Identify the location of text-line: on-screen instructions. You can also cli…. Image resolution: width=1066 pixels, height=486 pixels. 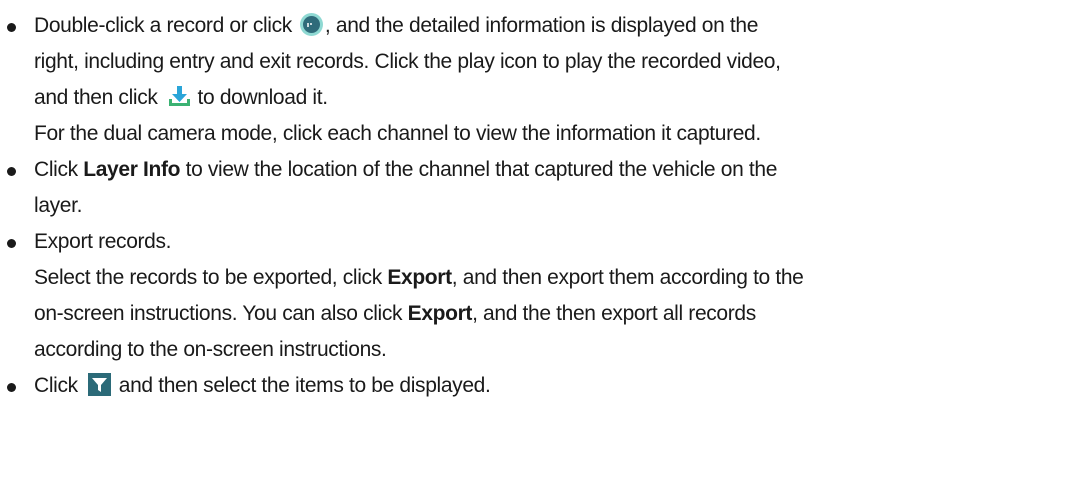
(395, 313).